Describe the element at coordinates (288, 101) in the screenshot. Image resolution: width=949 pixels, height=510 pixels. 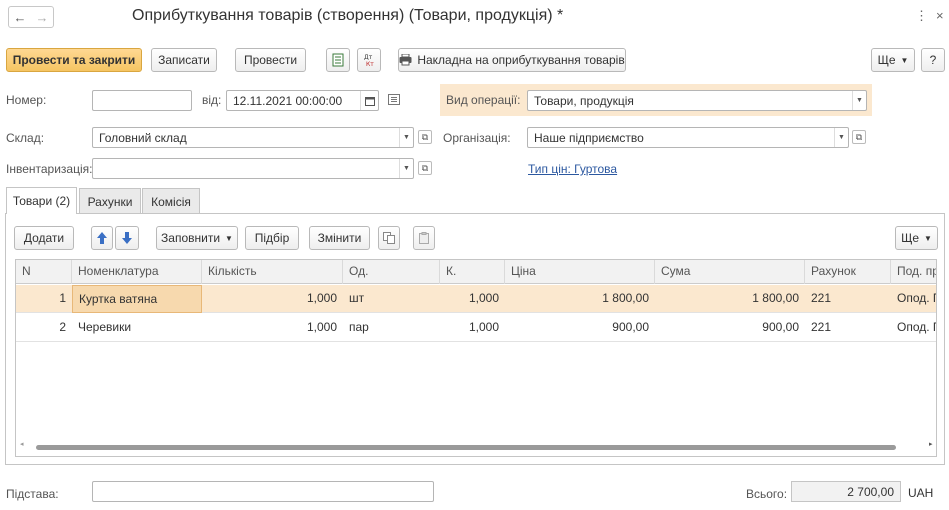
I see `date-value: 12.11.2021 00:00:00` at that location.